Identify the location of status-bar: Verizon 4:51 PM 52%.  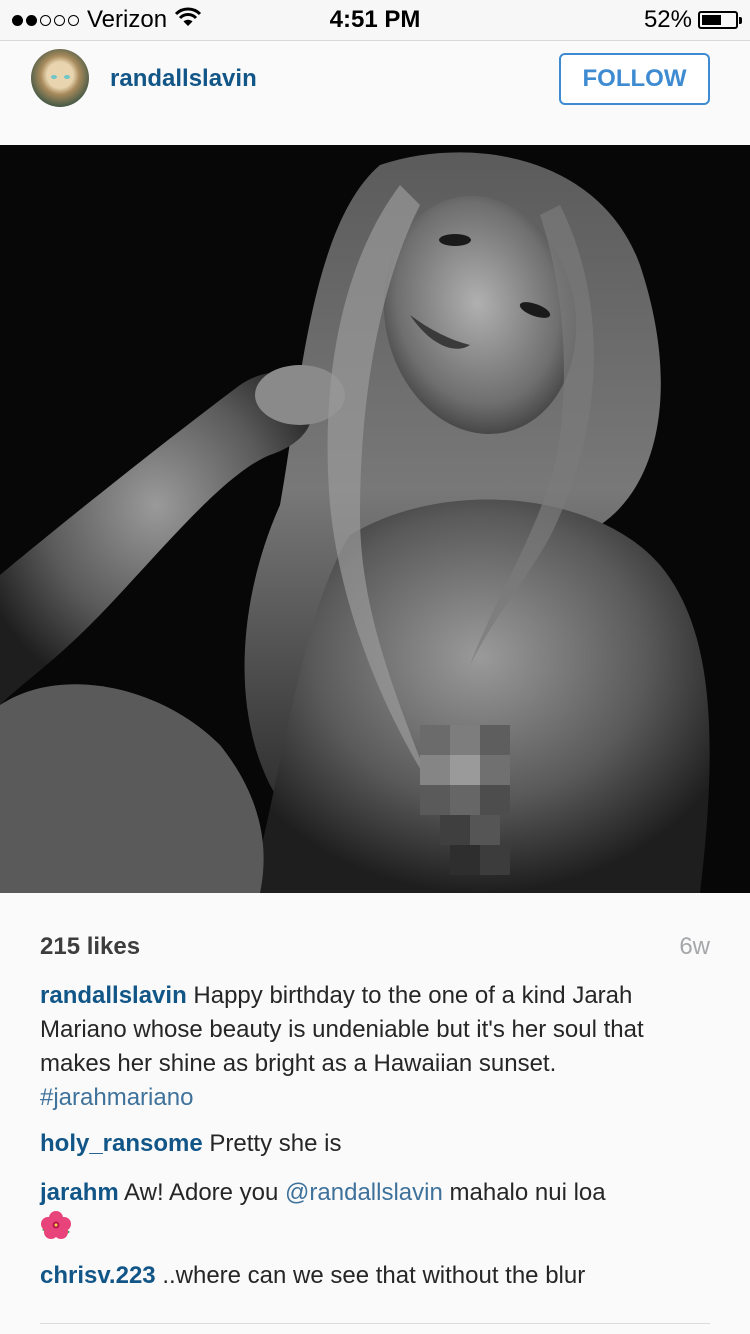
(375, 20).